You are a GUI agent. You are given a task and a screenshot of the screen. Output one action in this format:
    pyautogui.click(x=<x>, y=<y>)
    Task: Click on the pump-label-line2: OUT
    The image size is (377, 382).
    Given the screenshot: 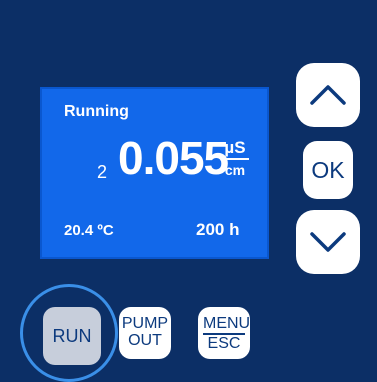 What is the action you would take?
    pyautogui.click(x=145, y=340)
    